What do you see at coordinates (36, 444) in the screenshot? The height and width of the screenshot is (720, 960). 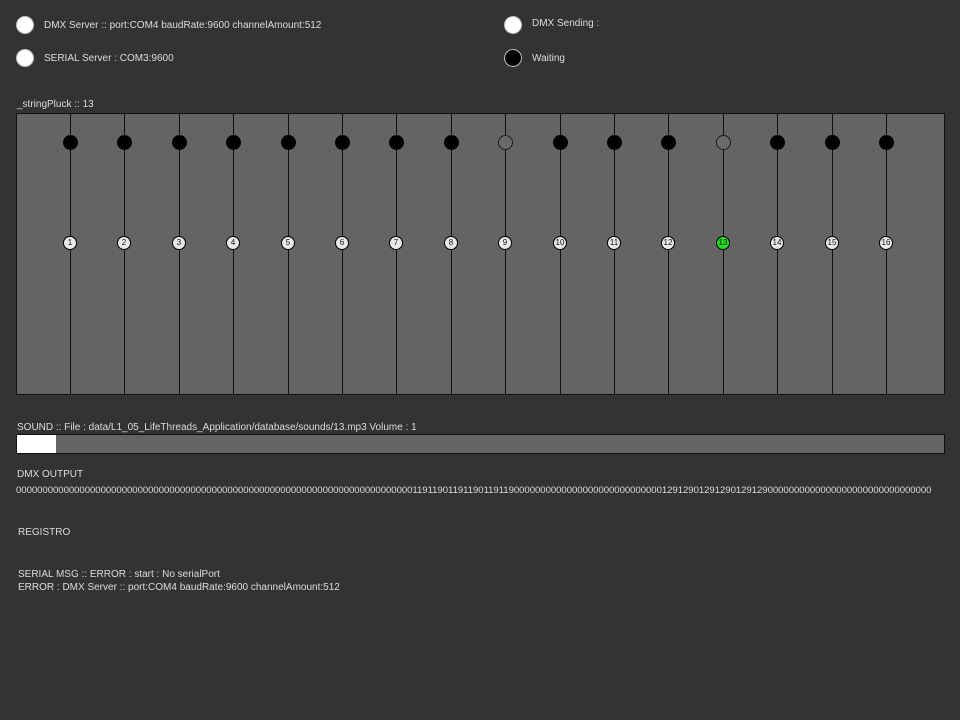 I see `sound-progress-fill` at bounding box center [36, 444].